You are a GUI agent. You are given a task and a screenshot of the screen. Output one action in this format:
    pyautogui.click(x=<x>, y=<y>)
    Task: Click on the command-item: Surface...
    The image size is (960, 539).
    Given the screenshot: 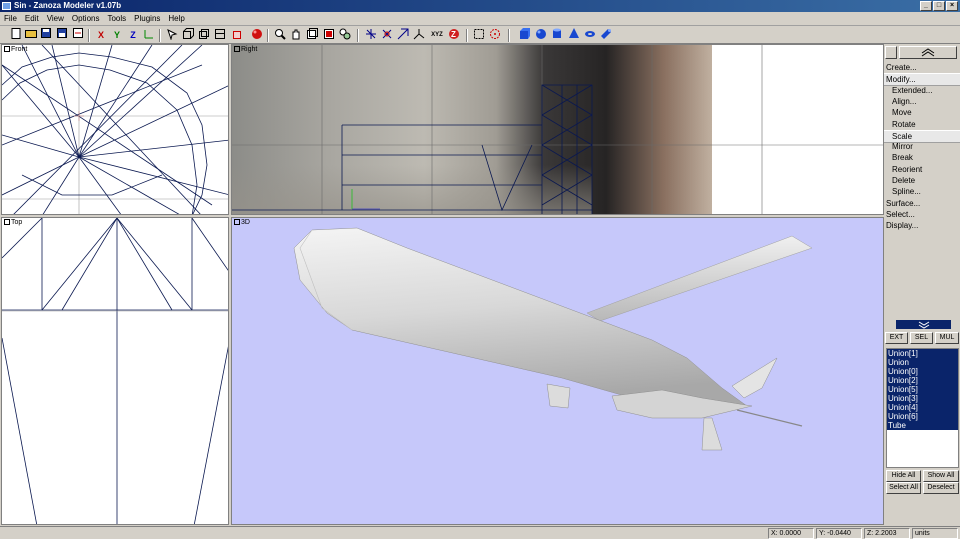 What is the action you would take?
    pyautogui.click(x=922, y=203)
    